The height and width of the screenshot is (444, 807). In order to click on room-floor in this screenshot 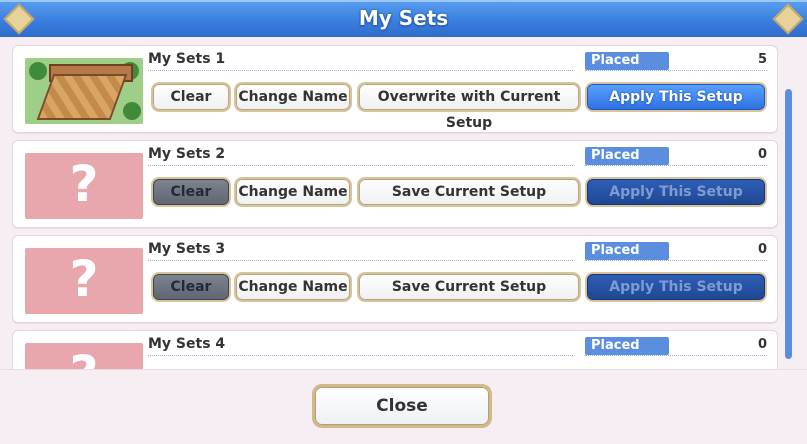, I will do `click(82, 97)`.